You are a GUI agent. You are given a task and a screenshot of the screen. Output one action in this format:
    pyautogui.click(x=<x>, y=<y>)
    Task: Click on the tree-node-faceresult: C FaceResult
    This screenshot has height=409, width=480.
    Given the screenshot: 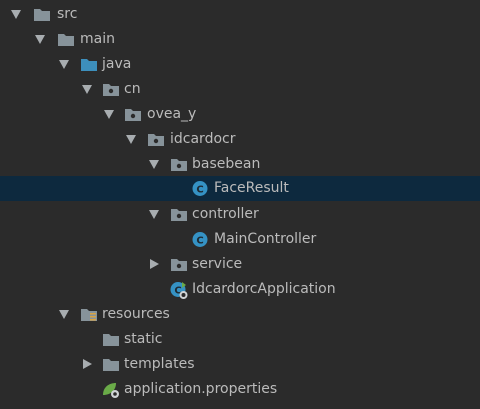 What is the action you would take?
    pyautogui.click(x=240, y=188)
    